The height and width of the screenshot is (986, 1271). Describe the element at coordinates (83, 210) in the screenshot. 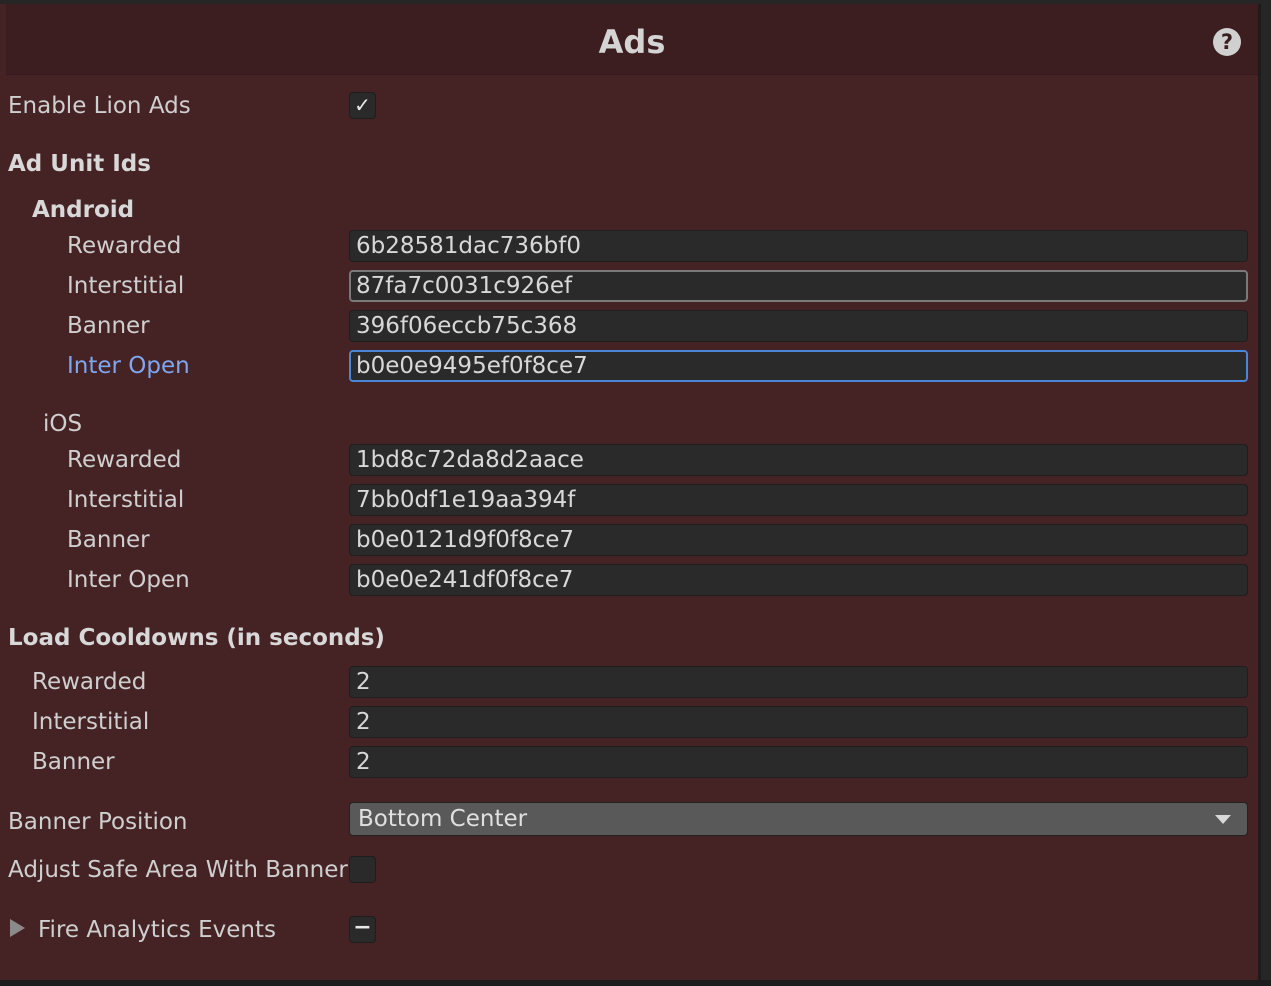

I see `android-foldout-heading: Android` at that location.